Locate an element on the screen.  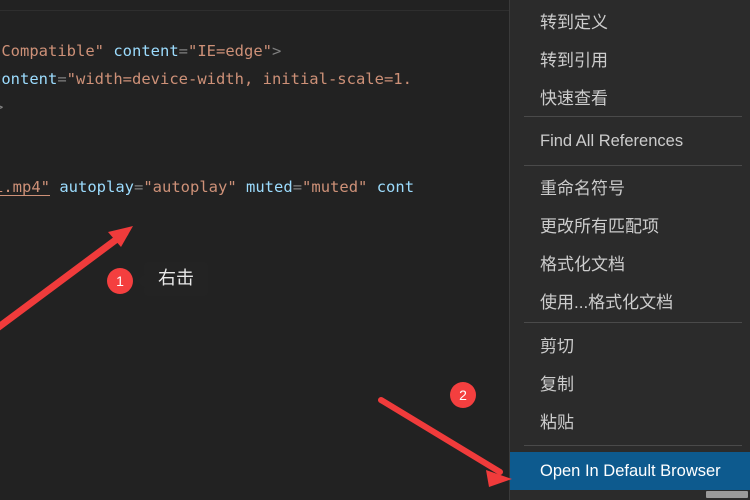
menu-item-3: 快速查看 is located at coordinates (630, 99).